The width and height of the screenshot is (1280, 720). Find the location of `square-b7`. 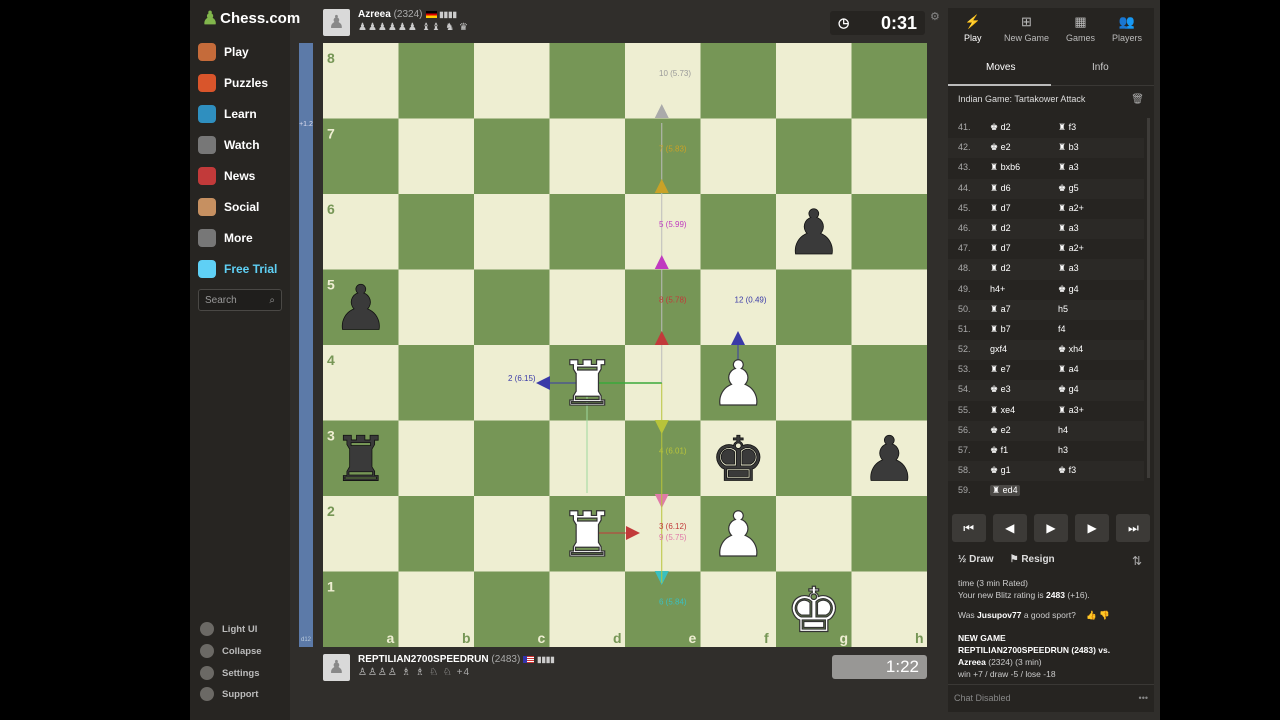

square-b7 is located at coordinates (436, 156).